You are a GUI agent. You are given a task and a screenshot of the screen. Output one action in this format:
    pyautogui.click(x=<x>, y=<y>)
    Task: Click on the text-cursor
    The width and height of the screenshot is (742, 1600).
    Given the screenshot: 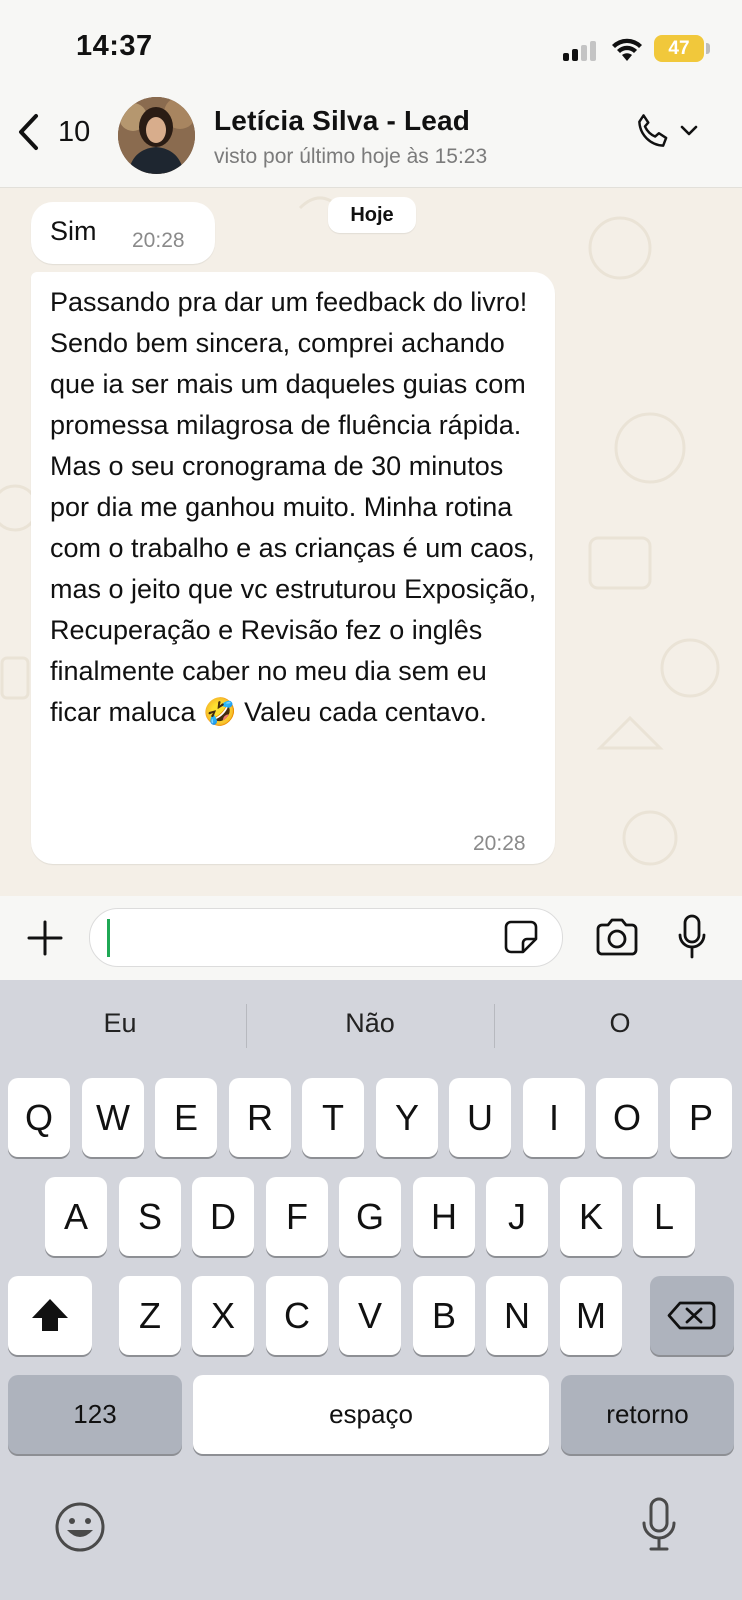 What is the action you would take?
    pyautogui.click(x=108, y=938)
    